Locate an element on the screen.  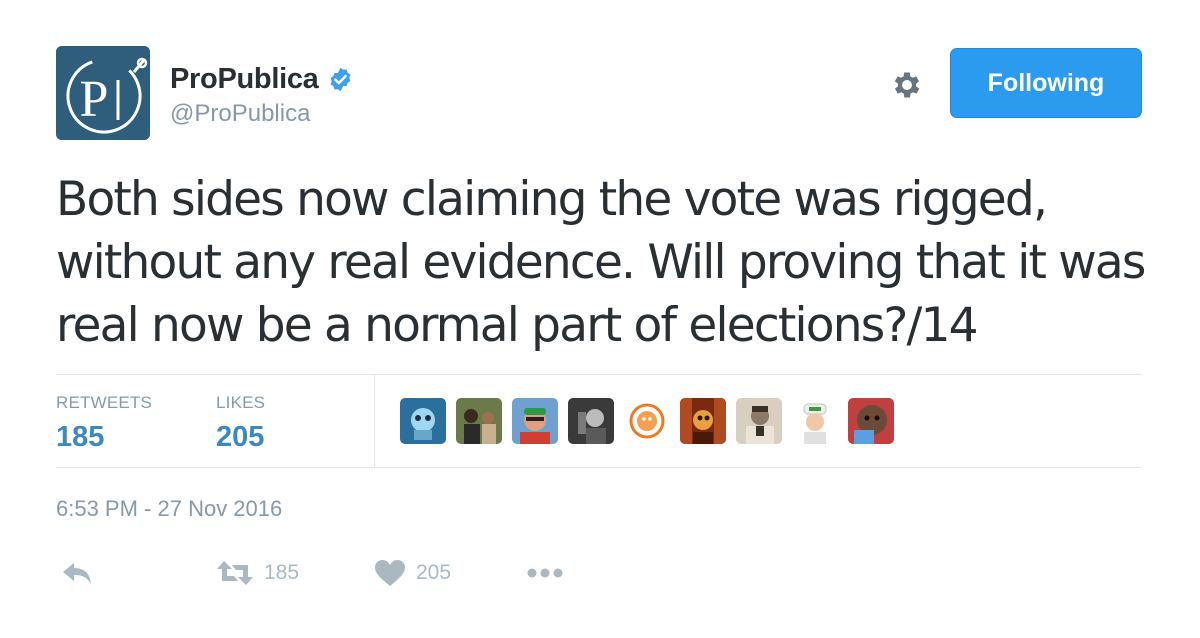
likes-value: 205 is located at coordinates (240, 437).